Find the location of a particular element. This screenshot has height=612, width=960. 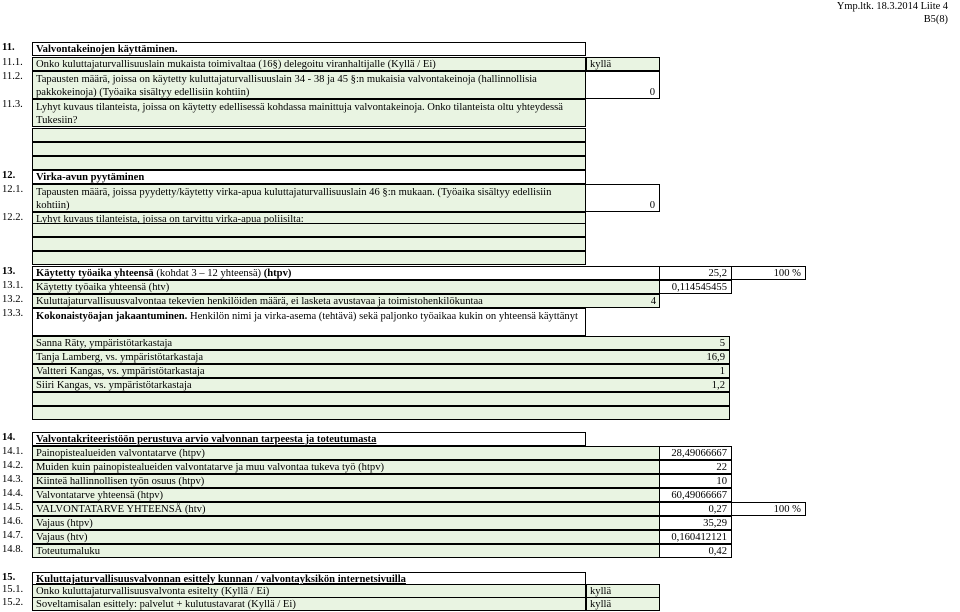

answer-field-12-2b is located at coordinates (309, 244).